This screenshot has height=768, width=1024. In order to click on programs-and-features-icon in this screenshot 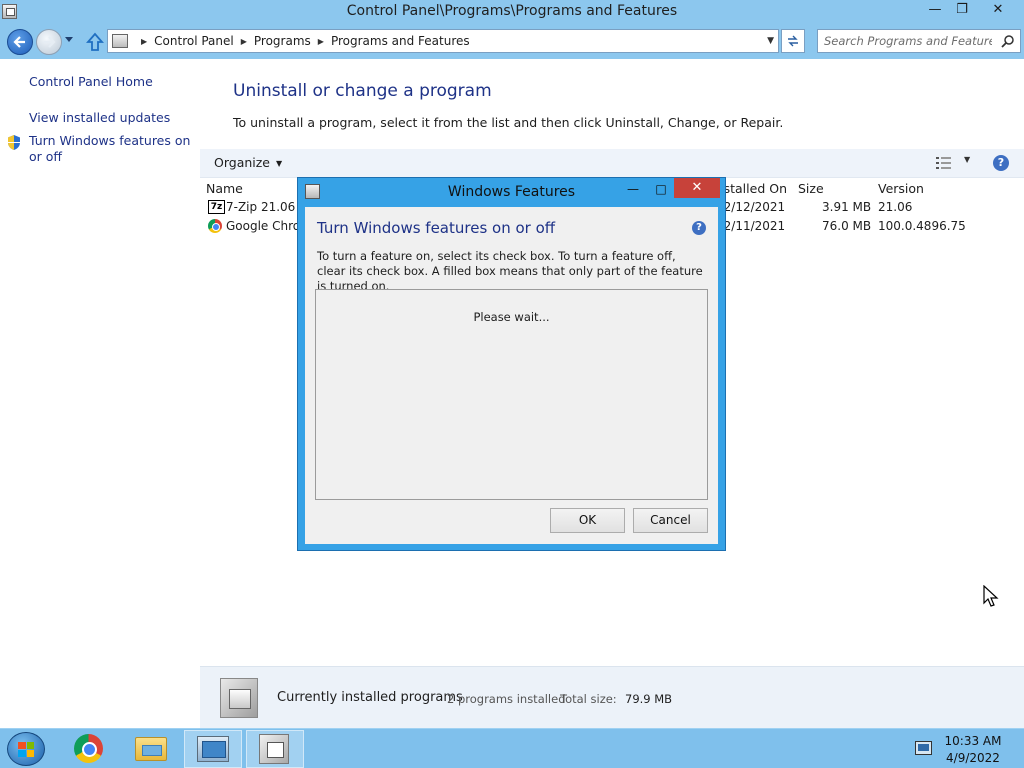, I will do `click(239, 698)`.